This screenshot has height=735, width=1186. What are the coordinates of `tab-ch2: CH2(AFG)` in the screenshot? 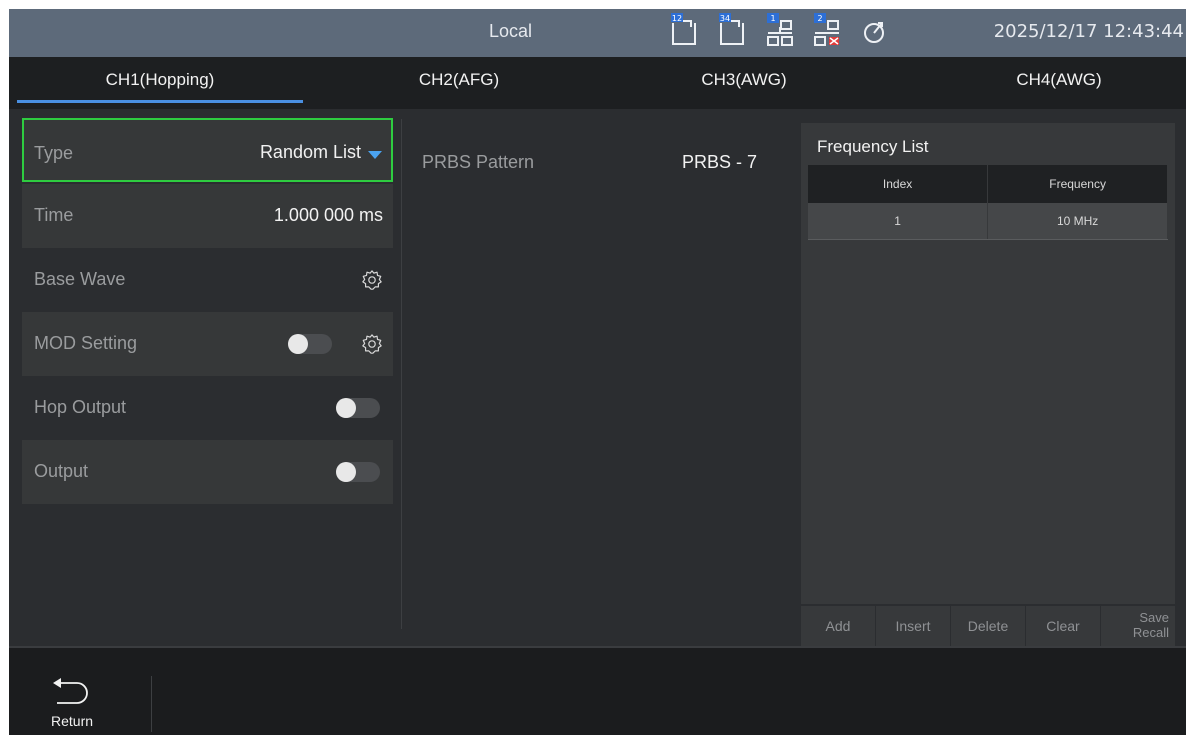 It's located at (459, 83).